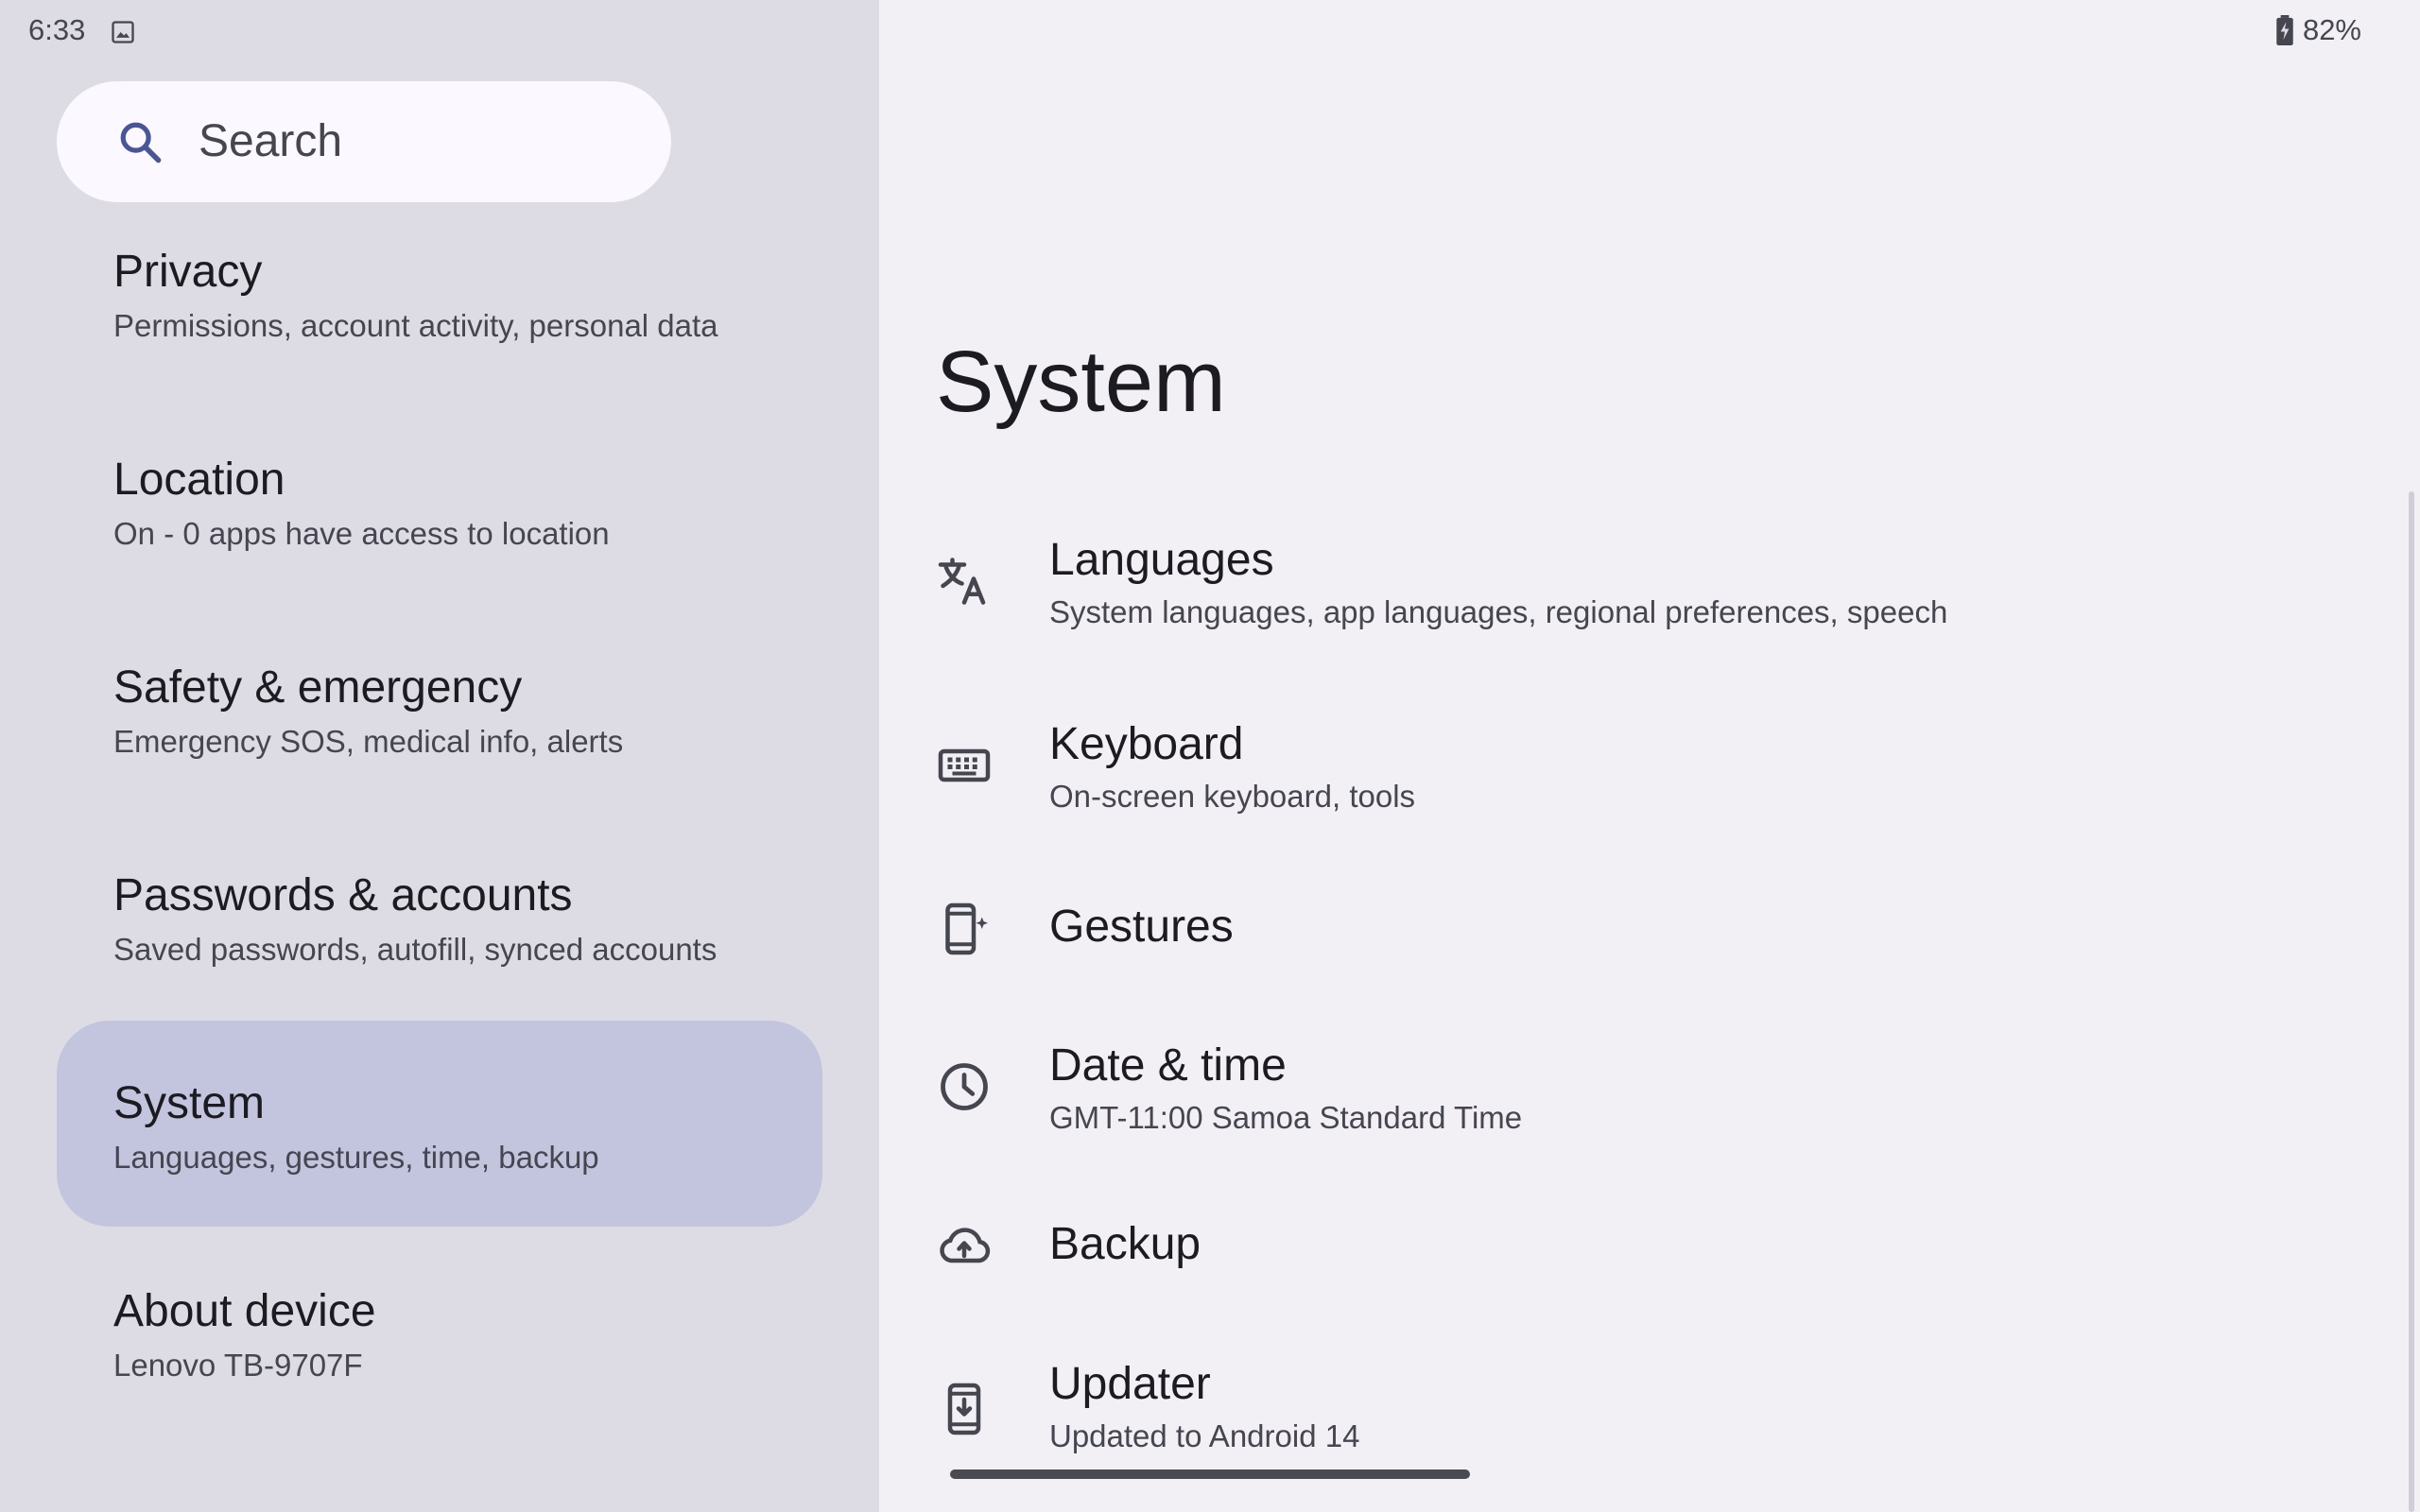 The image size is (2420, 1512). I want to click on system-update-icon, so click(964, 1409).